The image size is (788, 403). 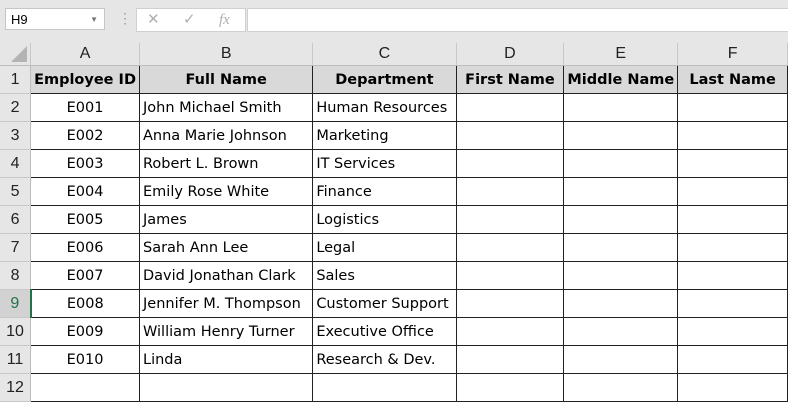 I want to click on row-header-8: 8, so click(x=16, y=275).